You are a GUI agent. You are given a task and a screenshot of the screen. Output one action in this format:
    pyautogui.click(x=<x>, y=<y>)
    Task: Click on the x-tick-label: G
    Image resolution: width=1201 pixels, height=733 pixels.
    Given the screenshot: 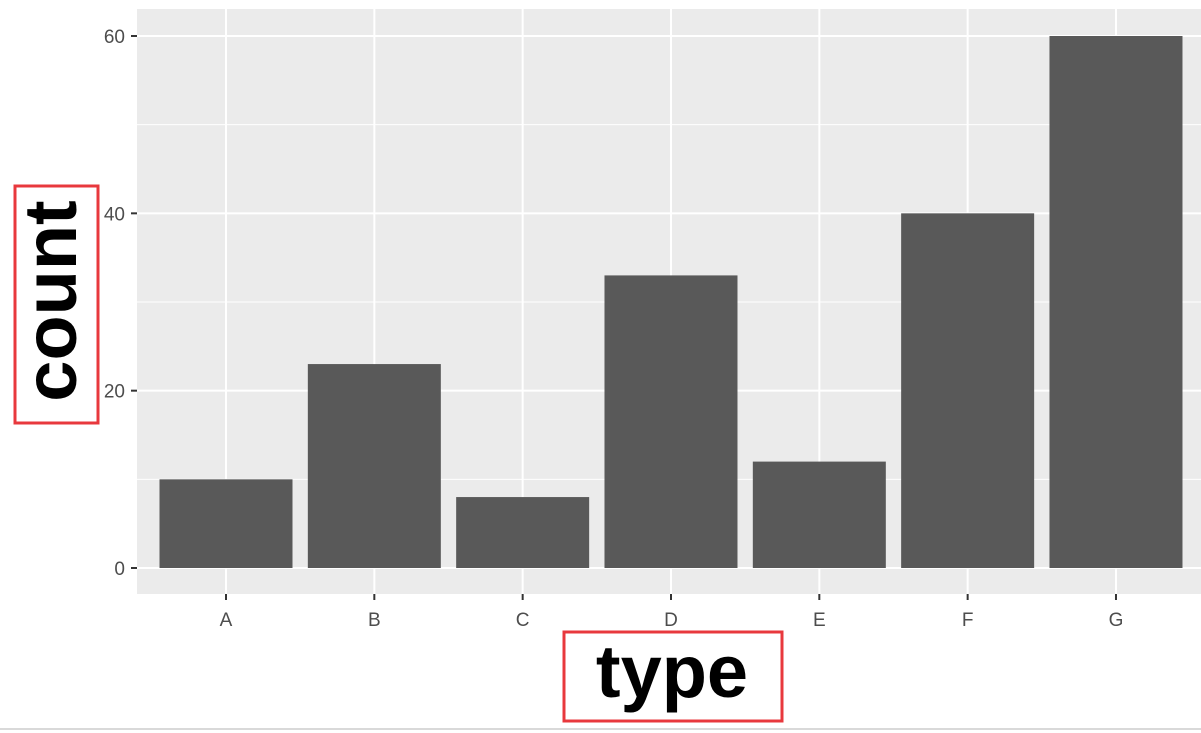 What is the action you would take?
    pyautogui.click(x=1116, y=620)
    